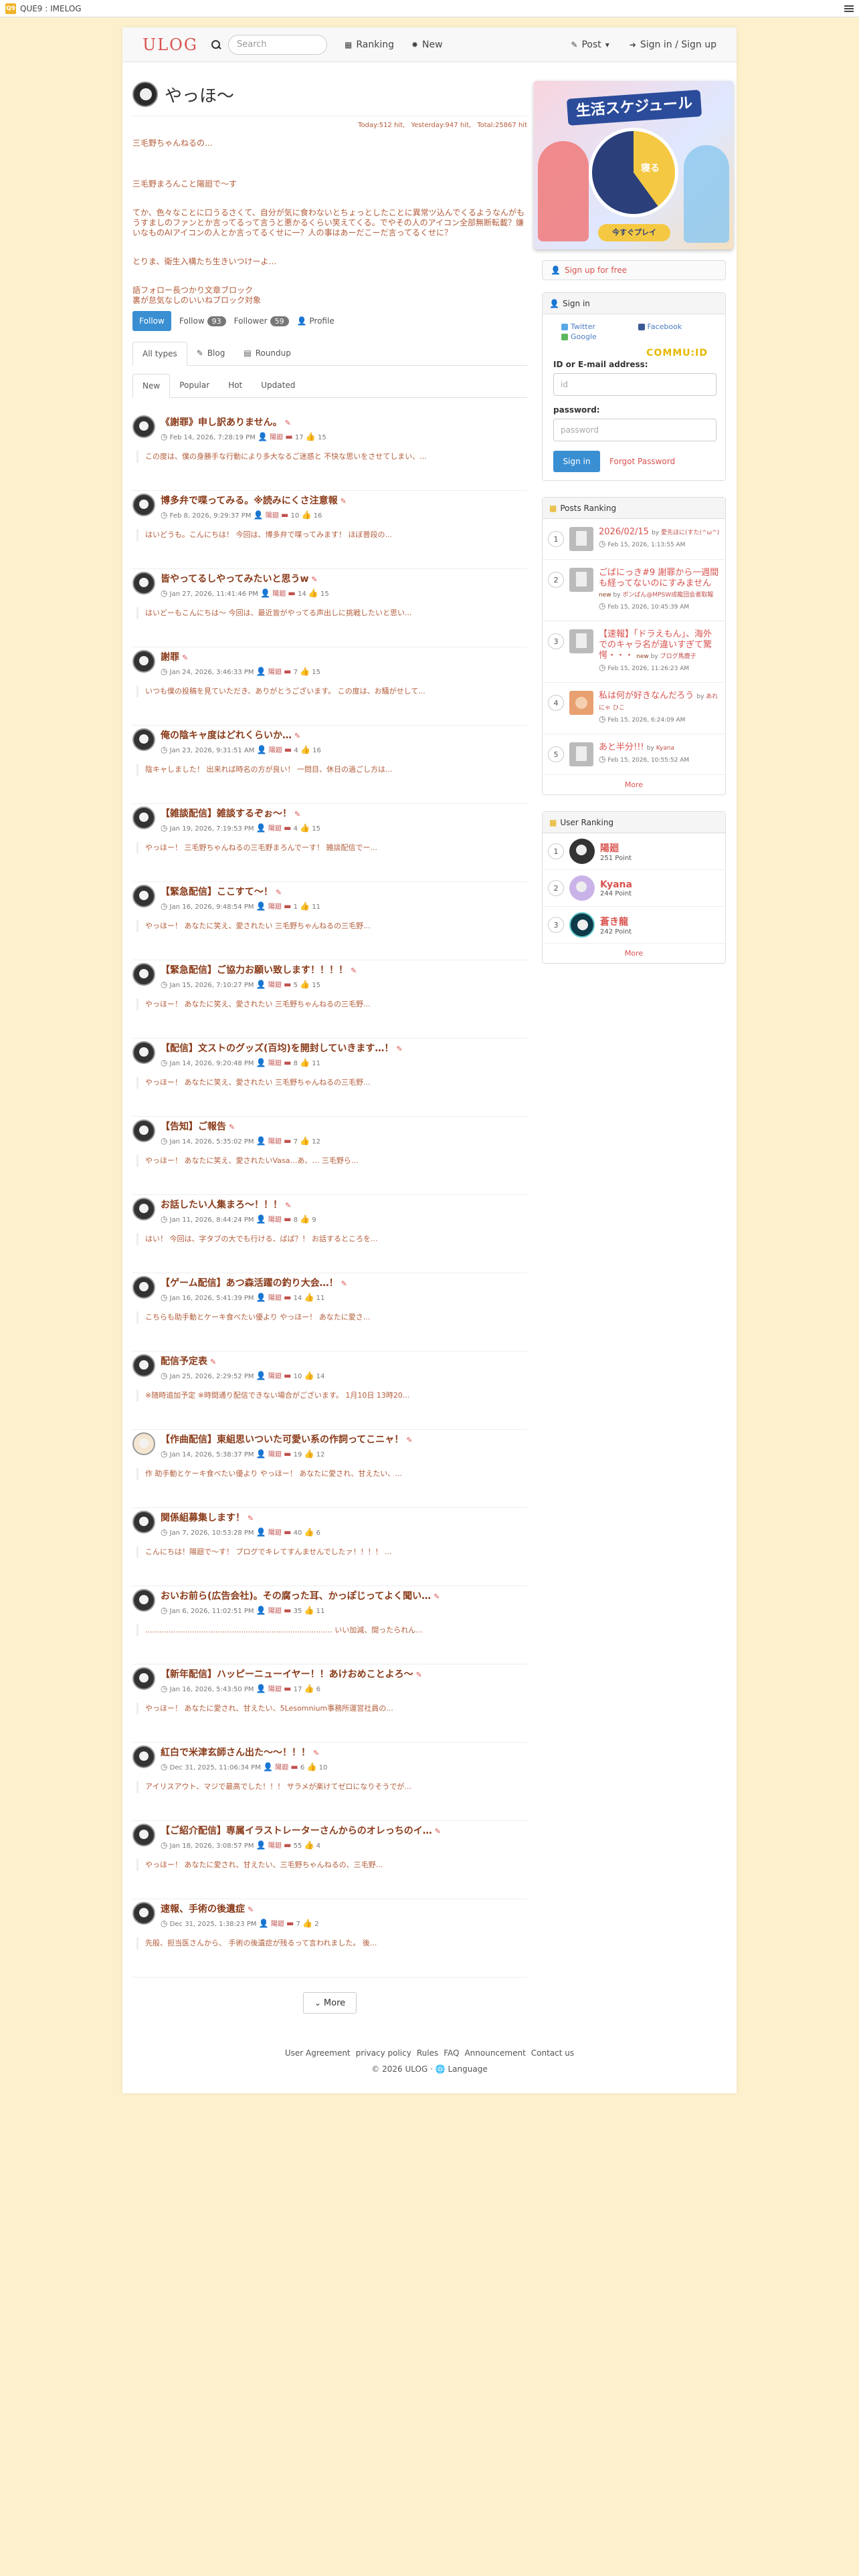  I want to click on que9-logo: Q9, so click(10, 8).